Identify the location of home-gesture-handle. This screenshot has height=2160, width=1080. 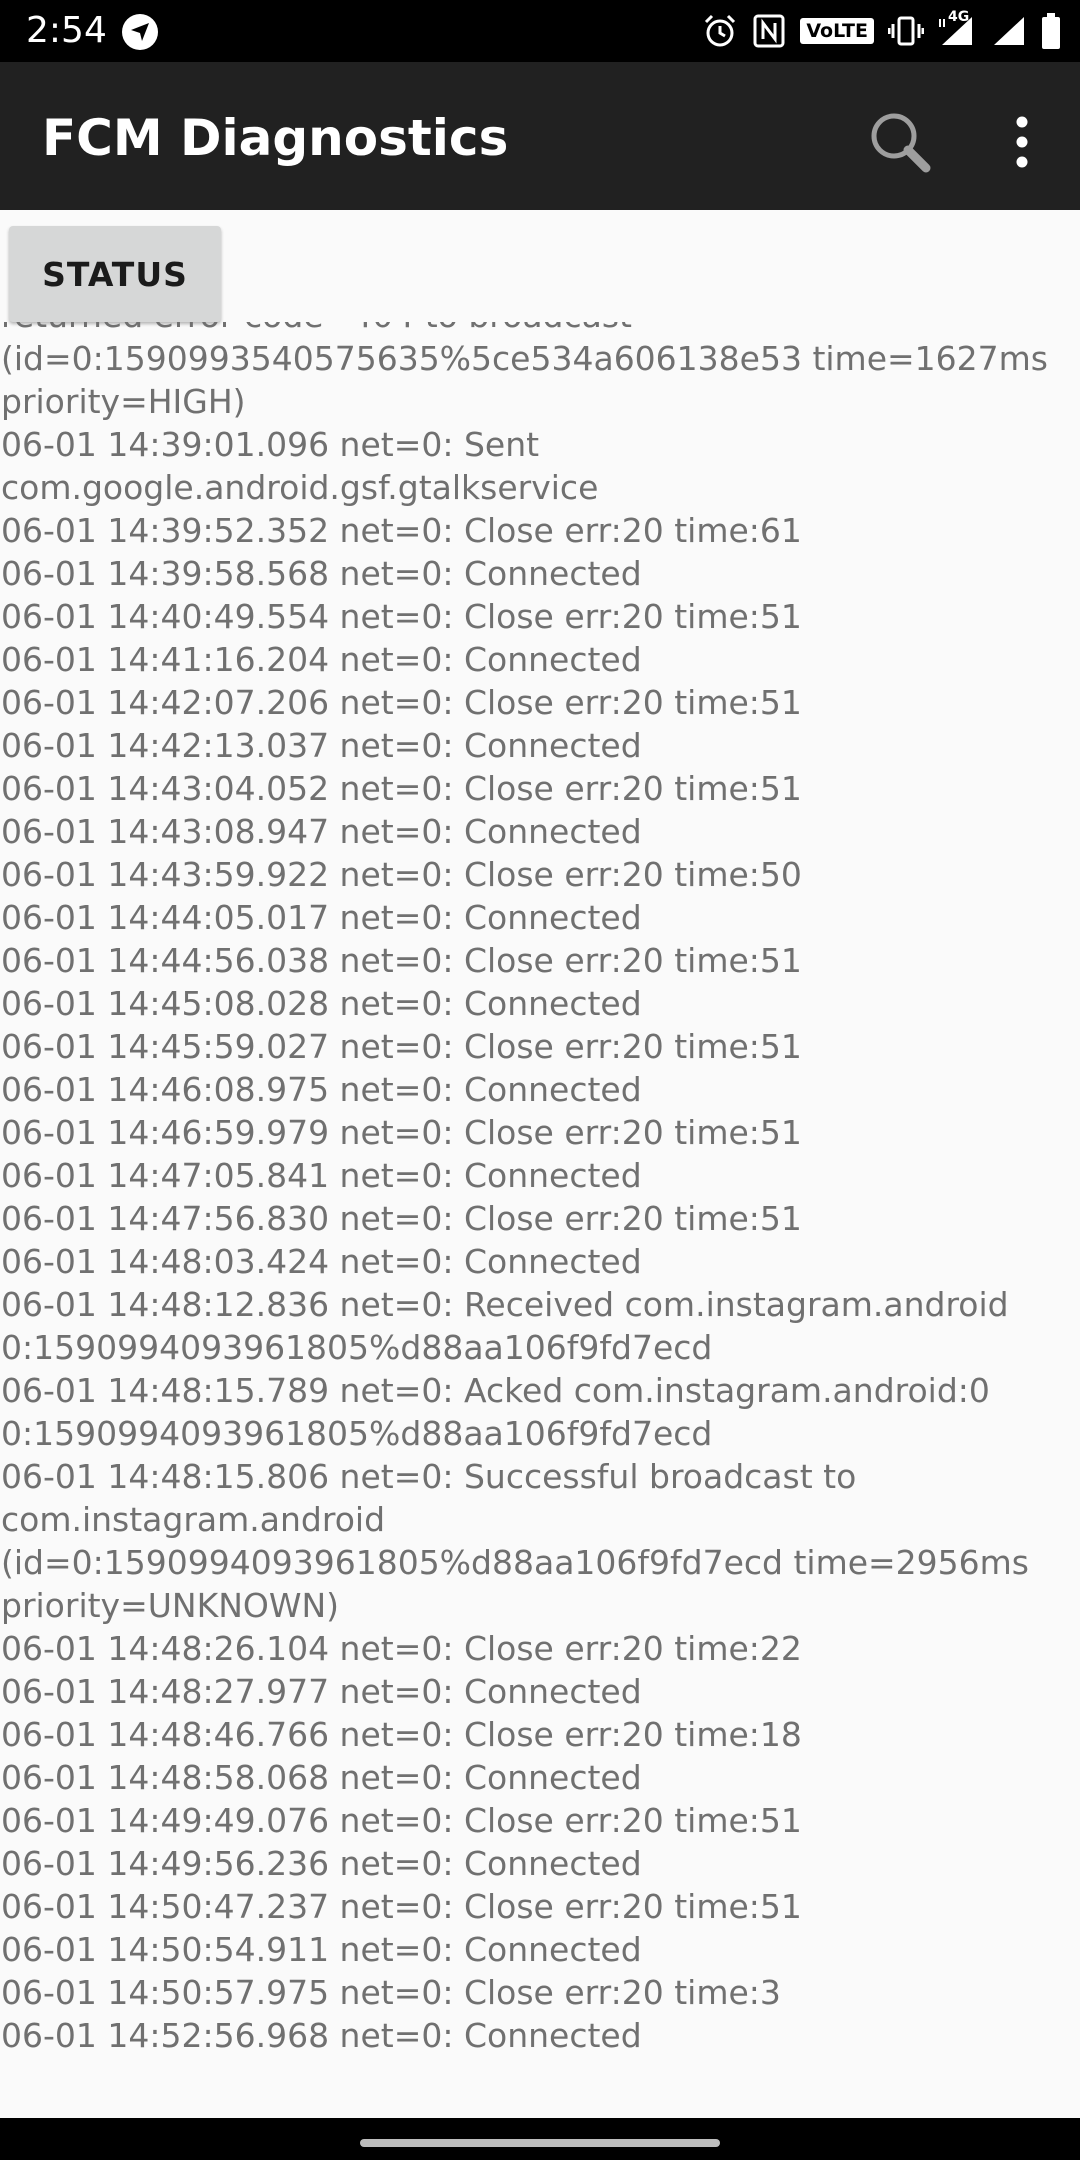
(540, 2143).